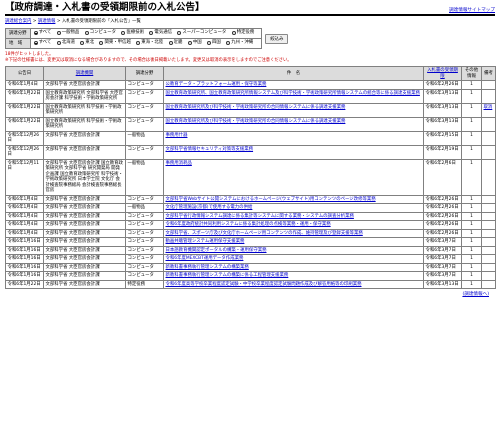 The height and width of the screenshot is (428, 500). What do you see at coordinates (242, 33) in the screenshot?
I see `category-radio-services: 特定役務` at bounding box center [242, 33].